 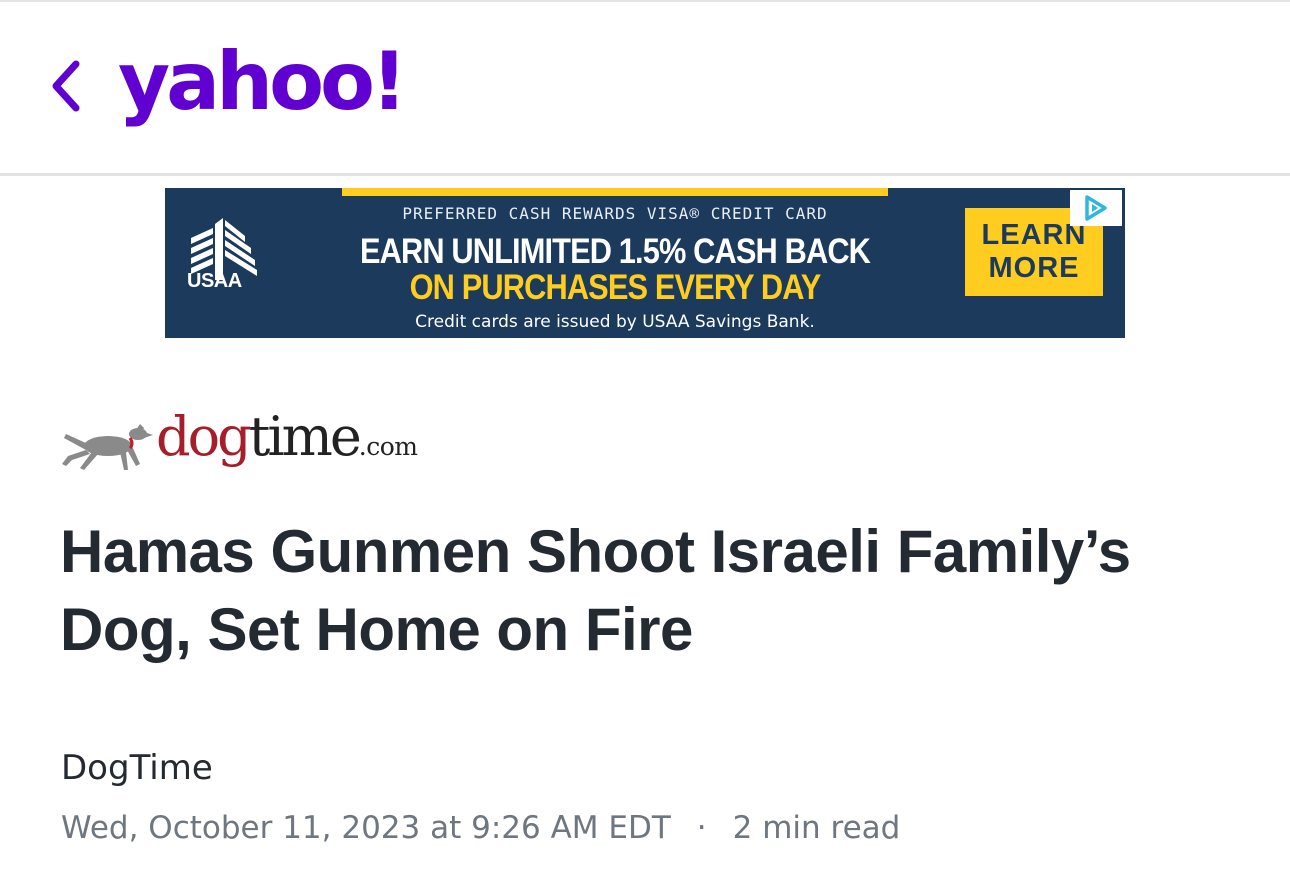 I want to click on publisher-wordmark: dogtime.com, so click(x=287, y=437).